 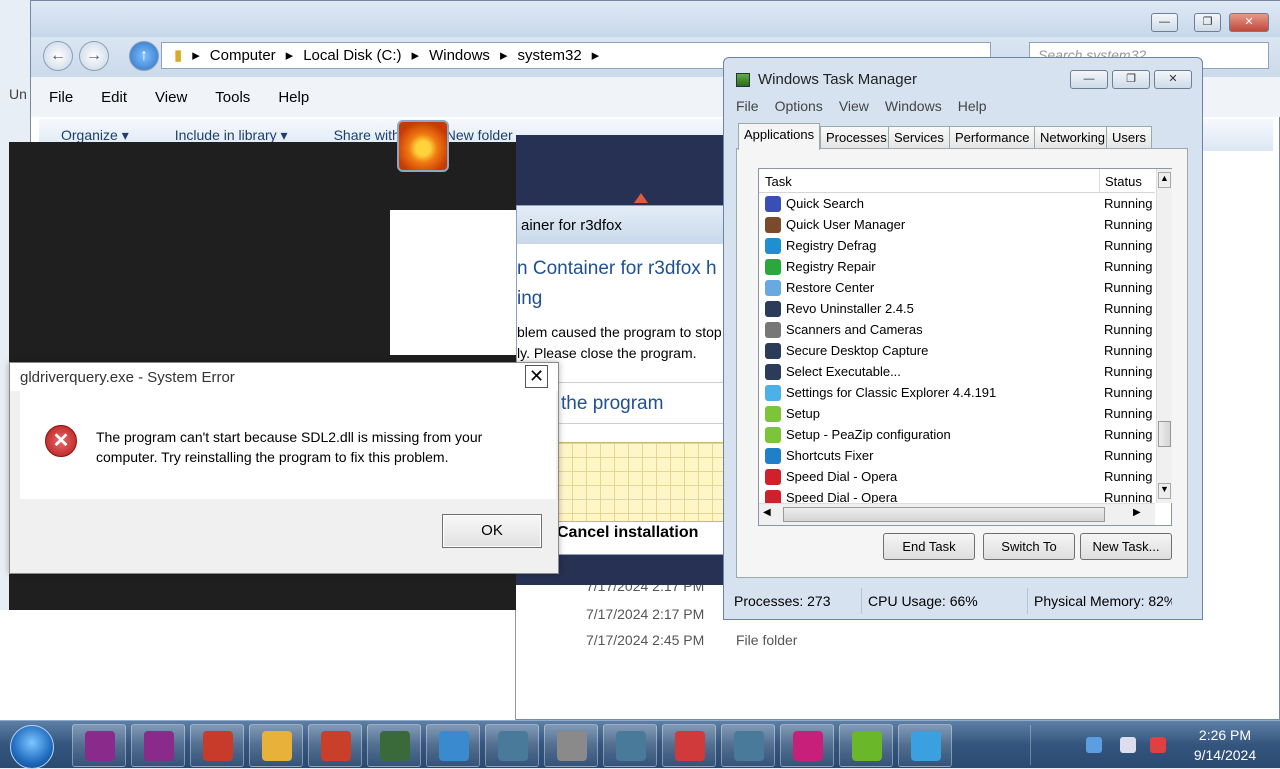 I want to click on tab-services: Services, so click(x=919, y=137).